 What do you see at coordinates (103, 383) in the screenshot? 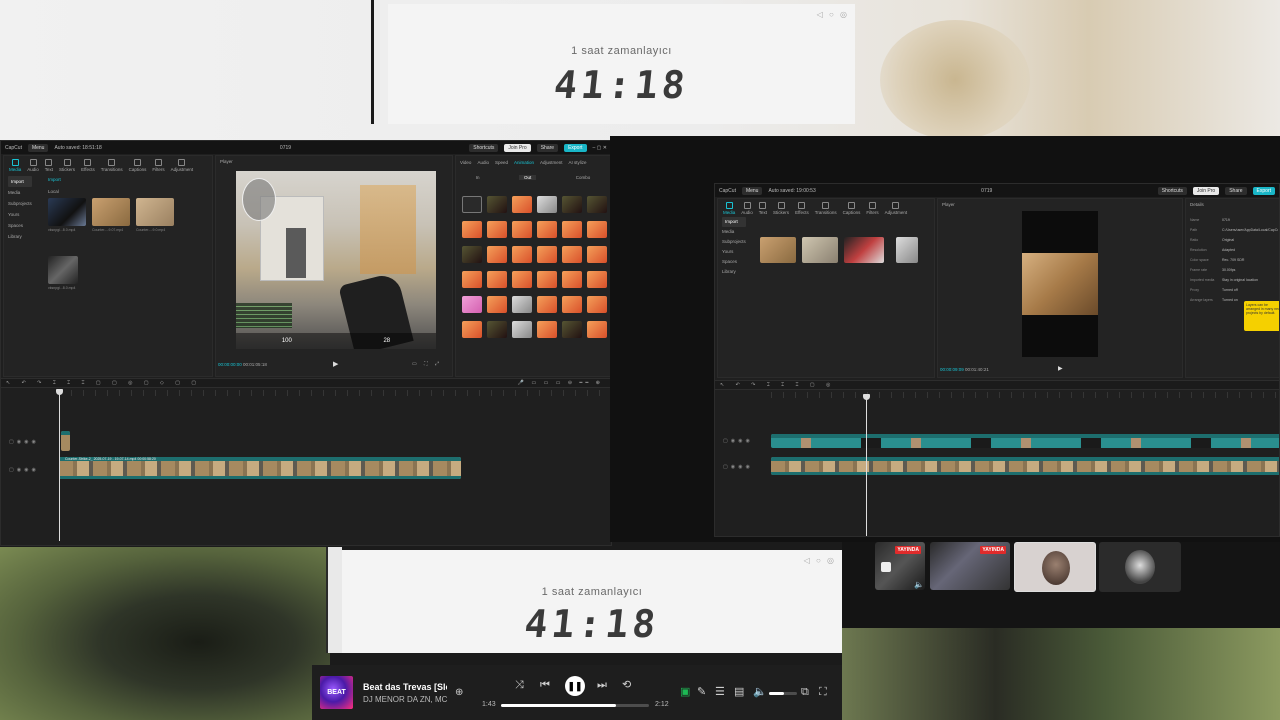
I see `timeline-tools-icon: ↖ ↶ ↷ ⌶ ⌶ ⌶ ▢ ▢ ◎ ▢ ◇ ▢ ▢` at bounding box center [103, 383].